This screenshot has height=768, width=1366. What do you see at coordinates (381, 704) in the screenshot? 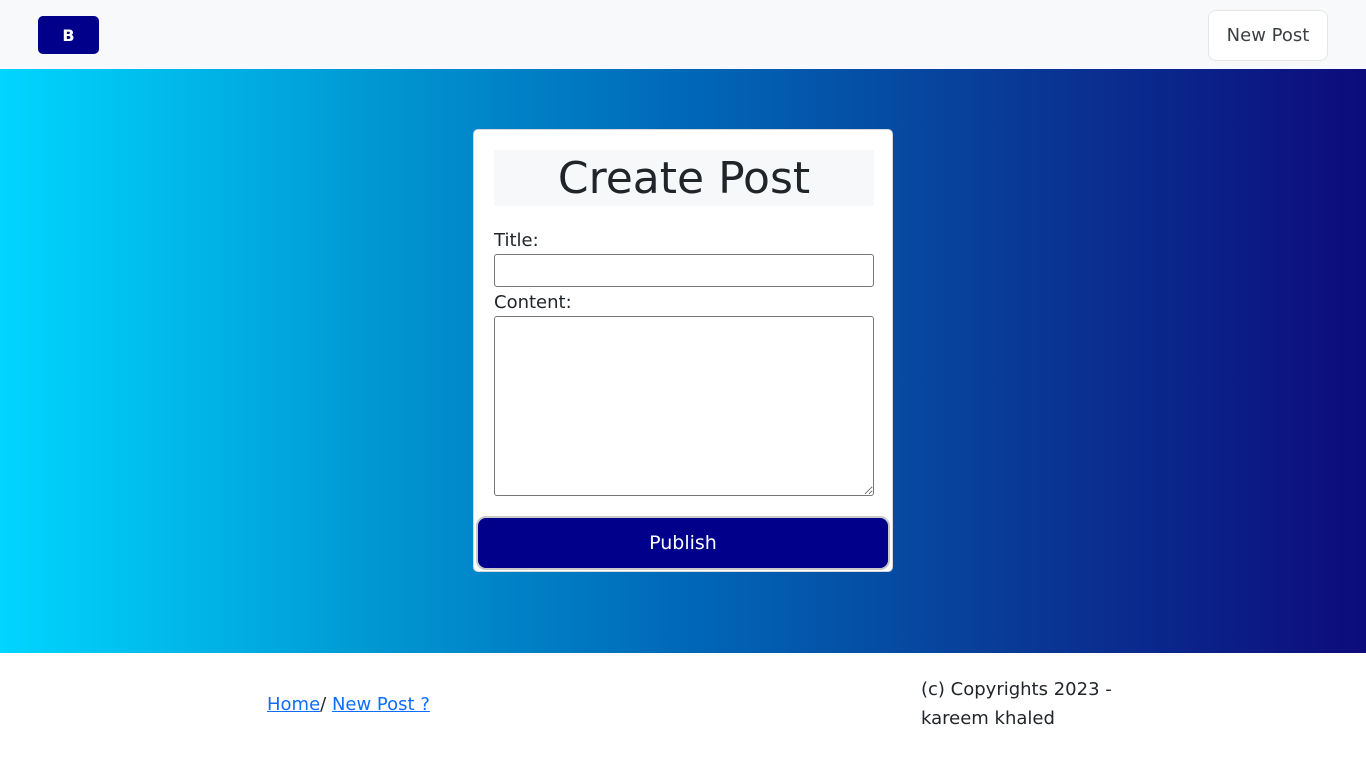
I see `breadcrumb-new-post-link: New Post ?` at bounding box center [381, 704].